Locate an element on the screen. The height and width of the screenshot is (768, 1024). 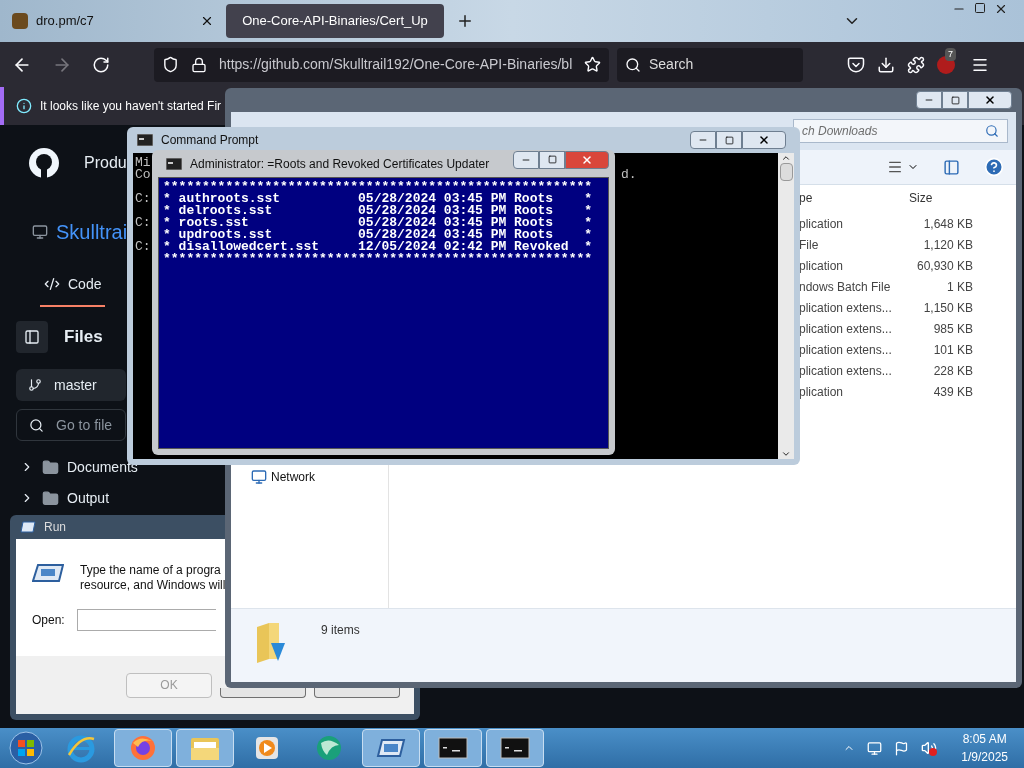
octocat-icon is located at coordinates (44, 163).